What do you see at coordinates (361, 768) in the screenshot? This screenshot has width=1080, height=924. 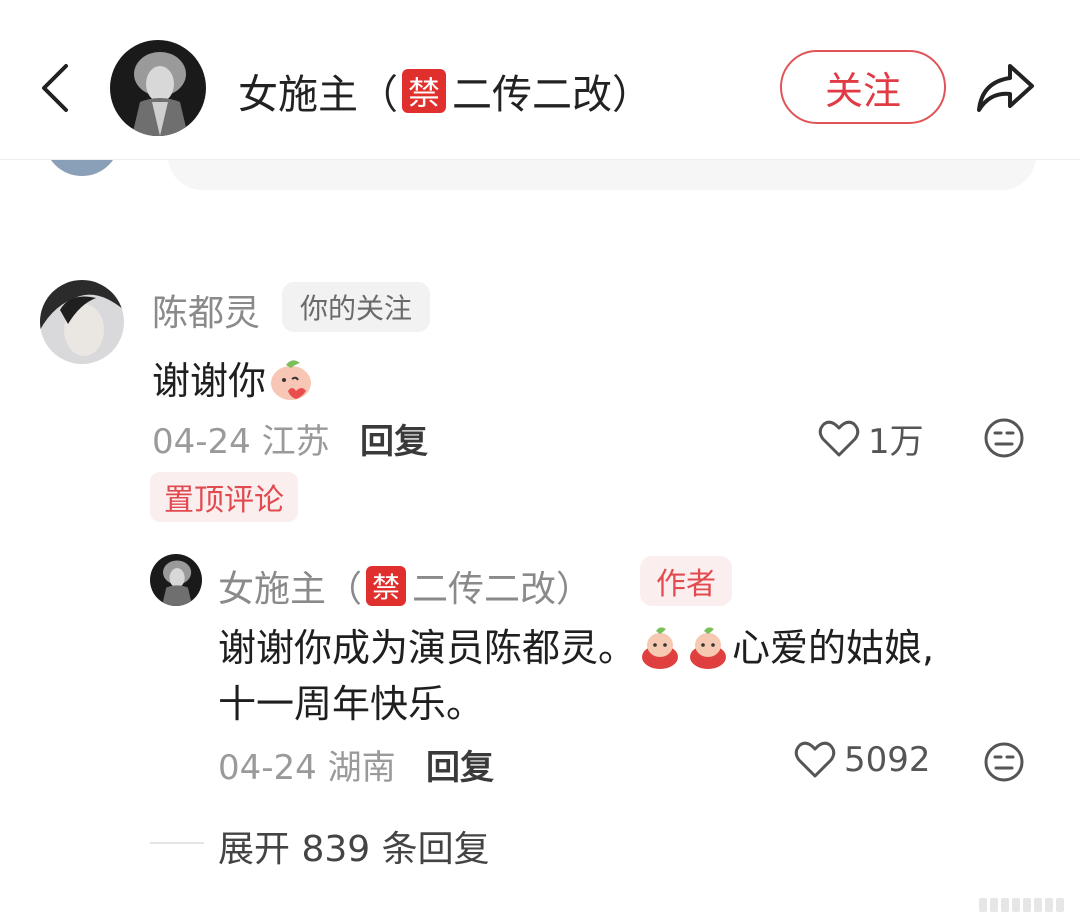 I see `reply-location: 湖南` at bounding box center [361, 768].